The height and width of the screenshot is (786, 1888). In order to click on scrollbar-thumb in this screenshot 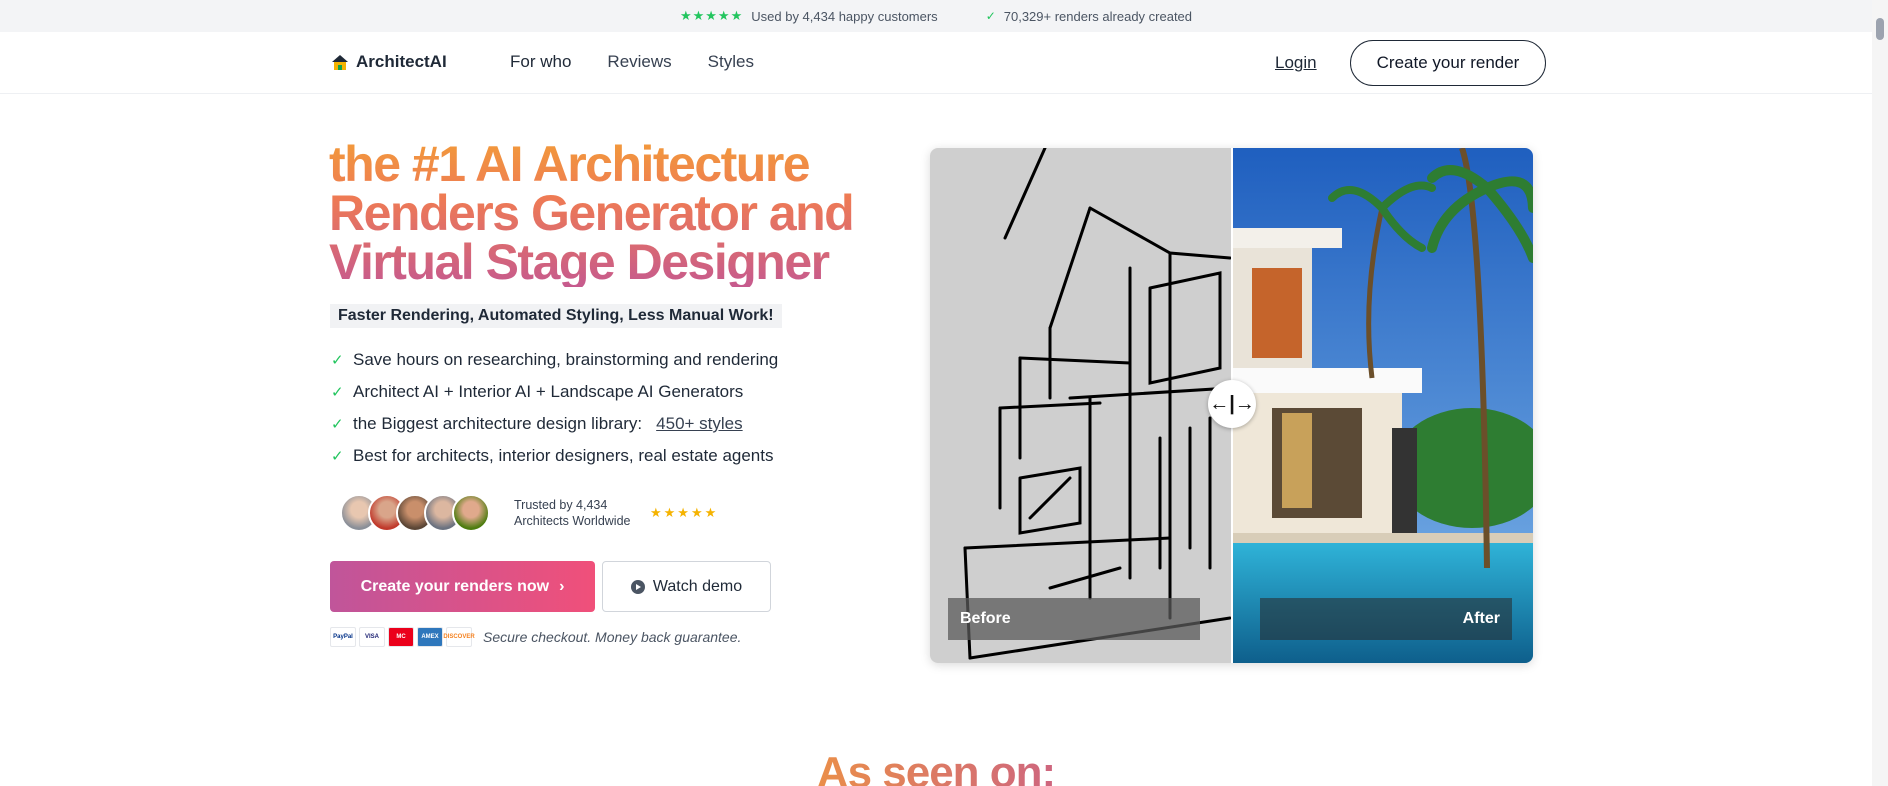, I will do `click(1880, 29)`.